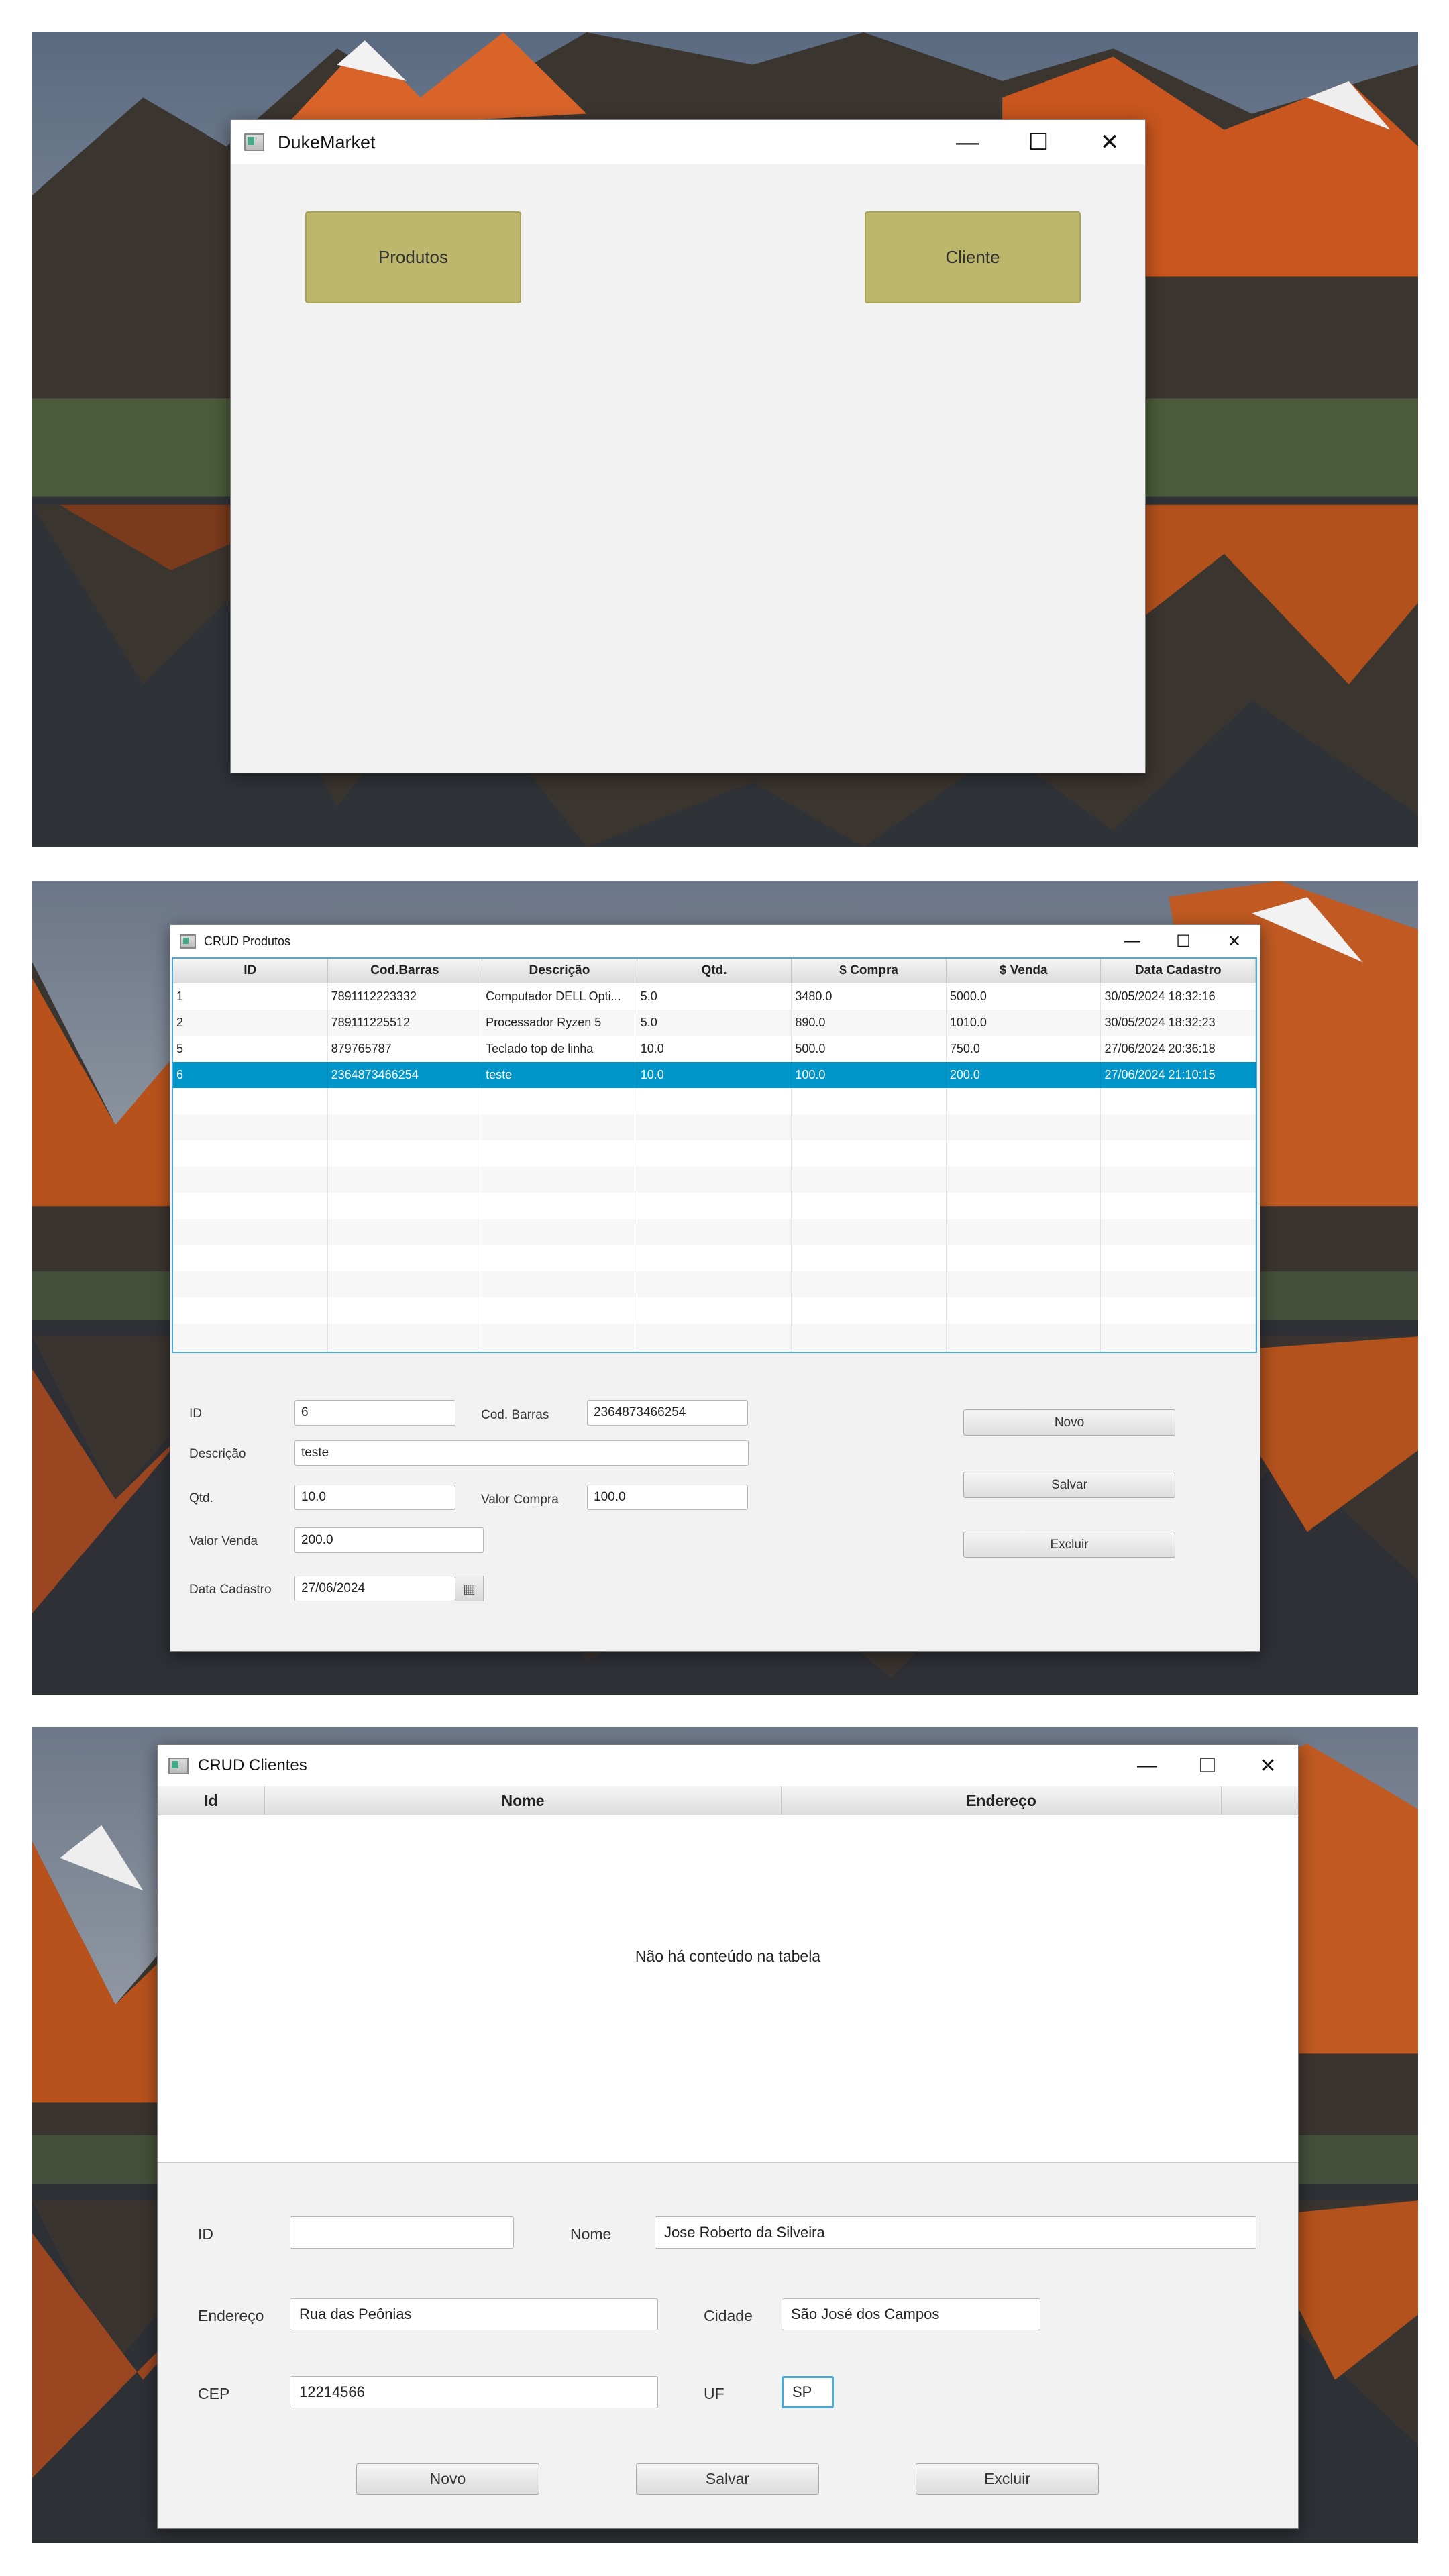 Image resolution: width=1449 pixels, height=2576 pixels. I want to click on cell-data-cadastro: 27/06/2024 20:36:18, so click(1178, 1049).